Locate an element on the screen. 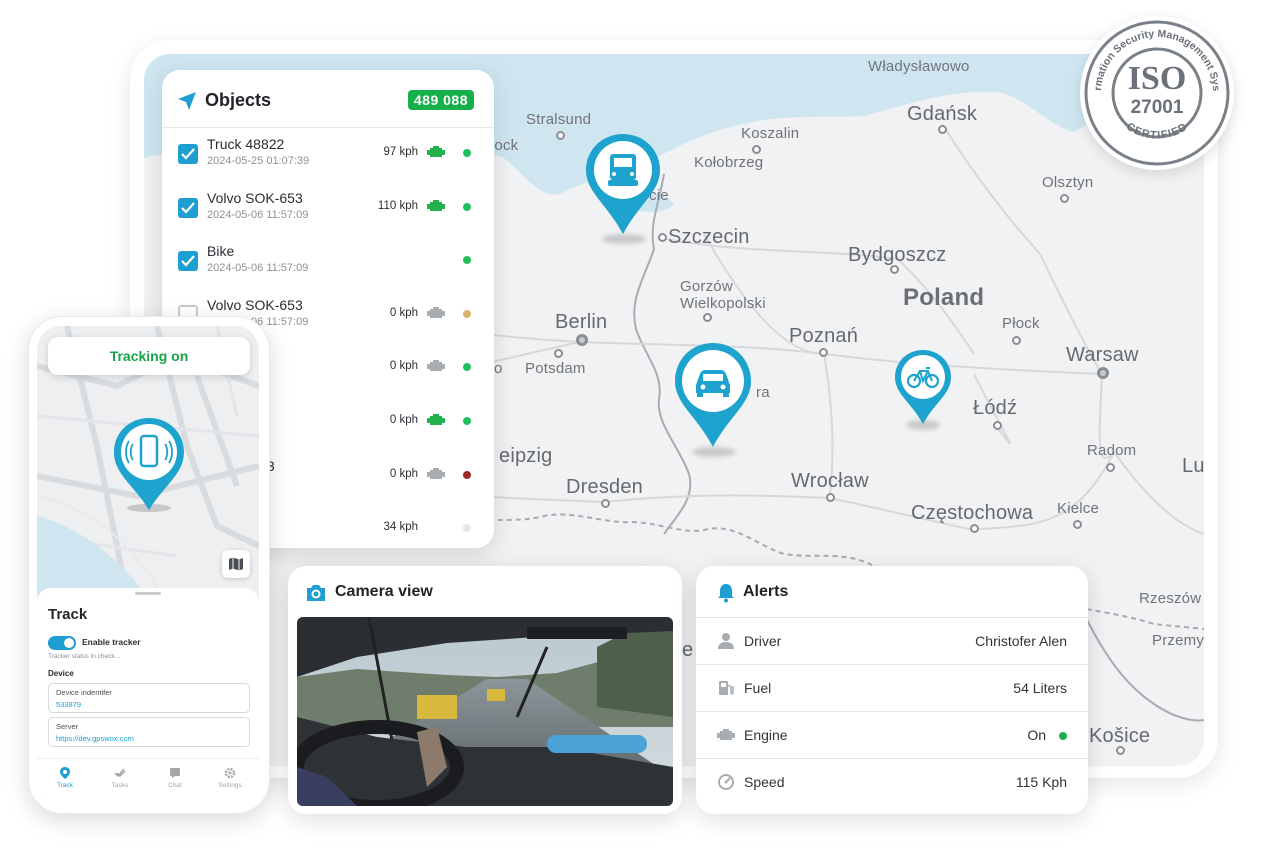 The image size is (1280, 860). device-id-value: 533879 is located at coordinates (69, 704).